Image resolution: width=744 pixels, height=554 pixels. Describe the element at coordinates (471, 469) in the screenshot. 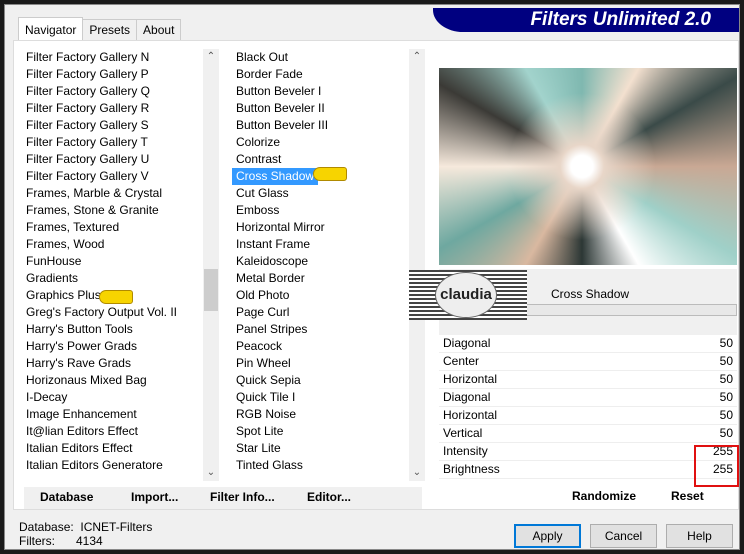

I see `parameter-label: Brightness` at that location.